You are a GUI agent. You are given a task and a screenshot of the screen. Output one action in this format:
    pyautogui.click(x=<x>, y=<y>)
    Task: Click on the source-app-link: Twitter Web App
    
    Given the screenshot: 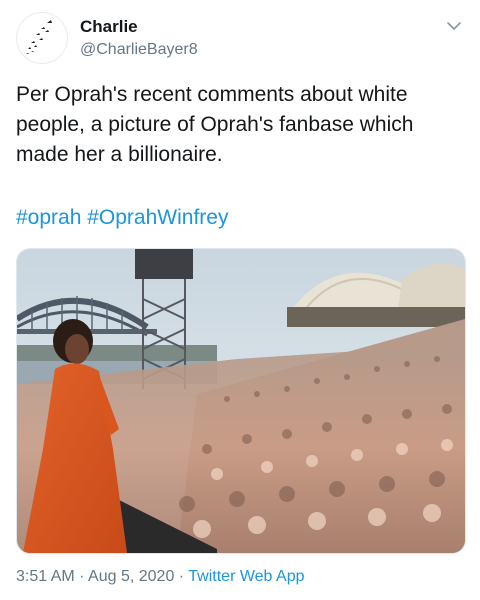 What is the action you would take?
    pyautogui.click(x=246, y=576)
    